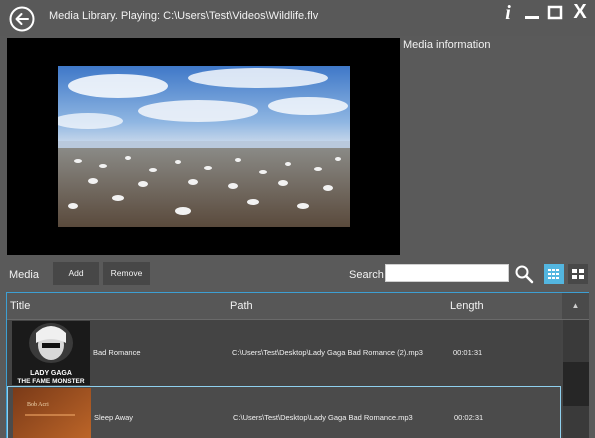 The height and width of the screenshot is (438, 595). I want to click on add-button: Add, so click(76, 273).